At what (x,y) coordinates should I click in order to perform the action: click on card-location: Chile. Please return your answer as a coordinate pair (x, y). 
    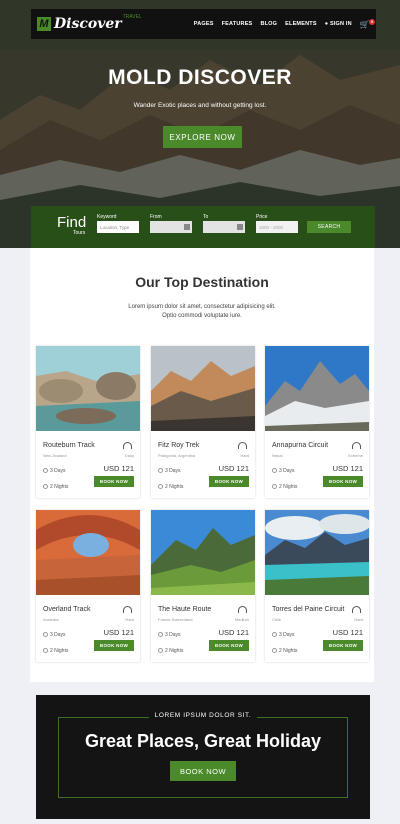
    Looking at the image, I should click on (277, 619).